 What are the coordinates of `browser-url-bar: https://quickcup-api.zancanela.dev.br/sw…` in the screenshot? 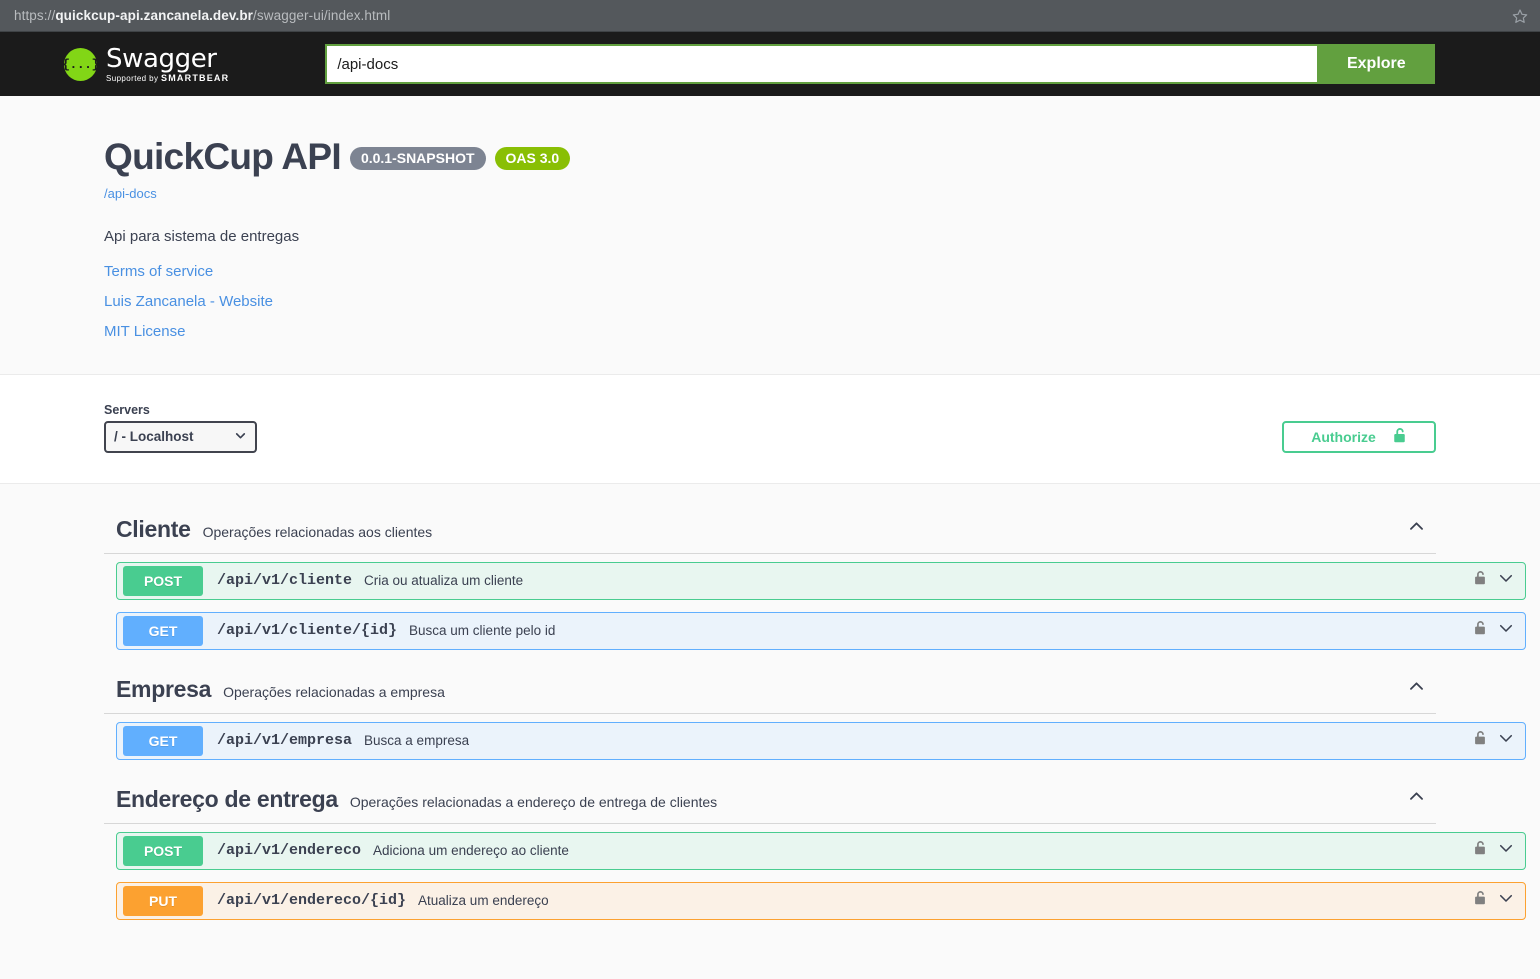 It's located at (770, 16).